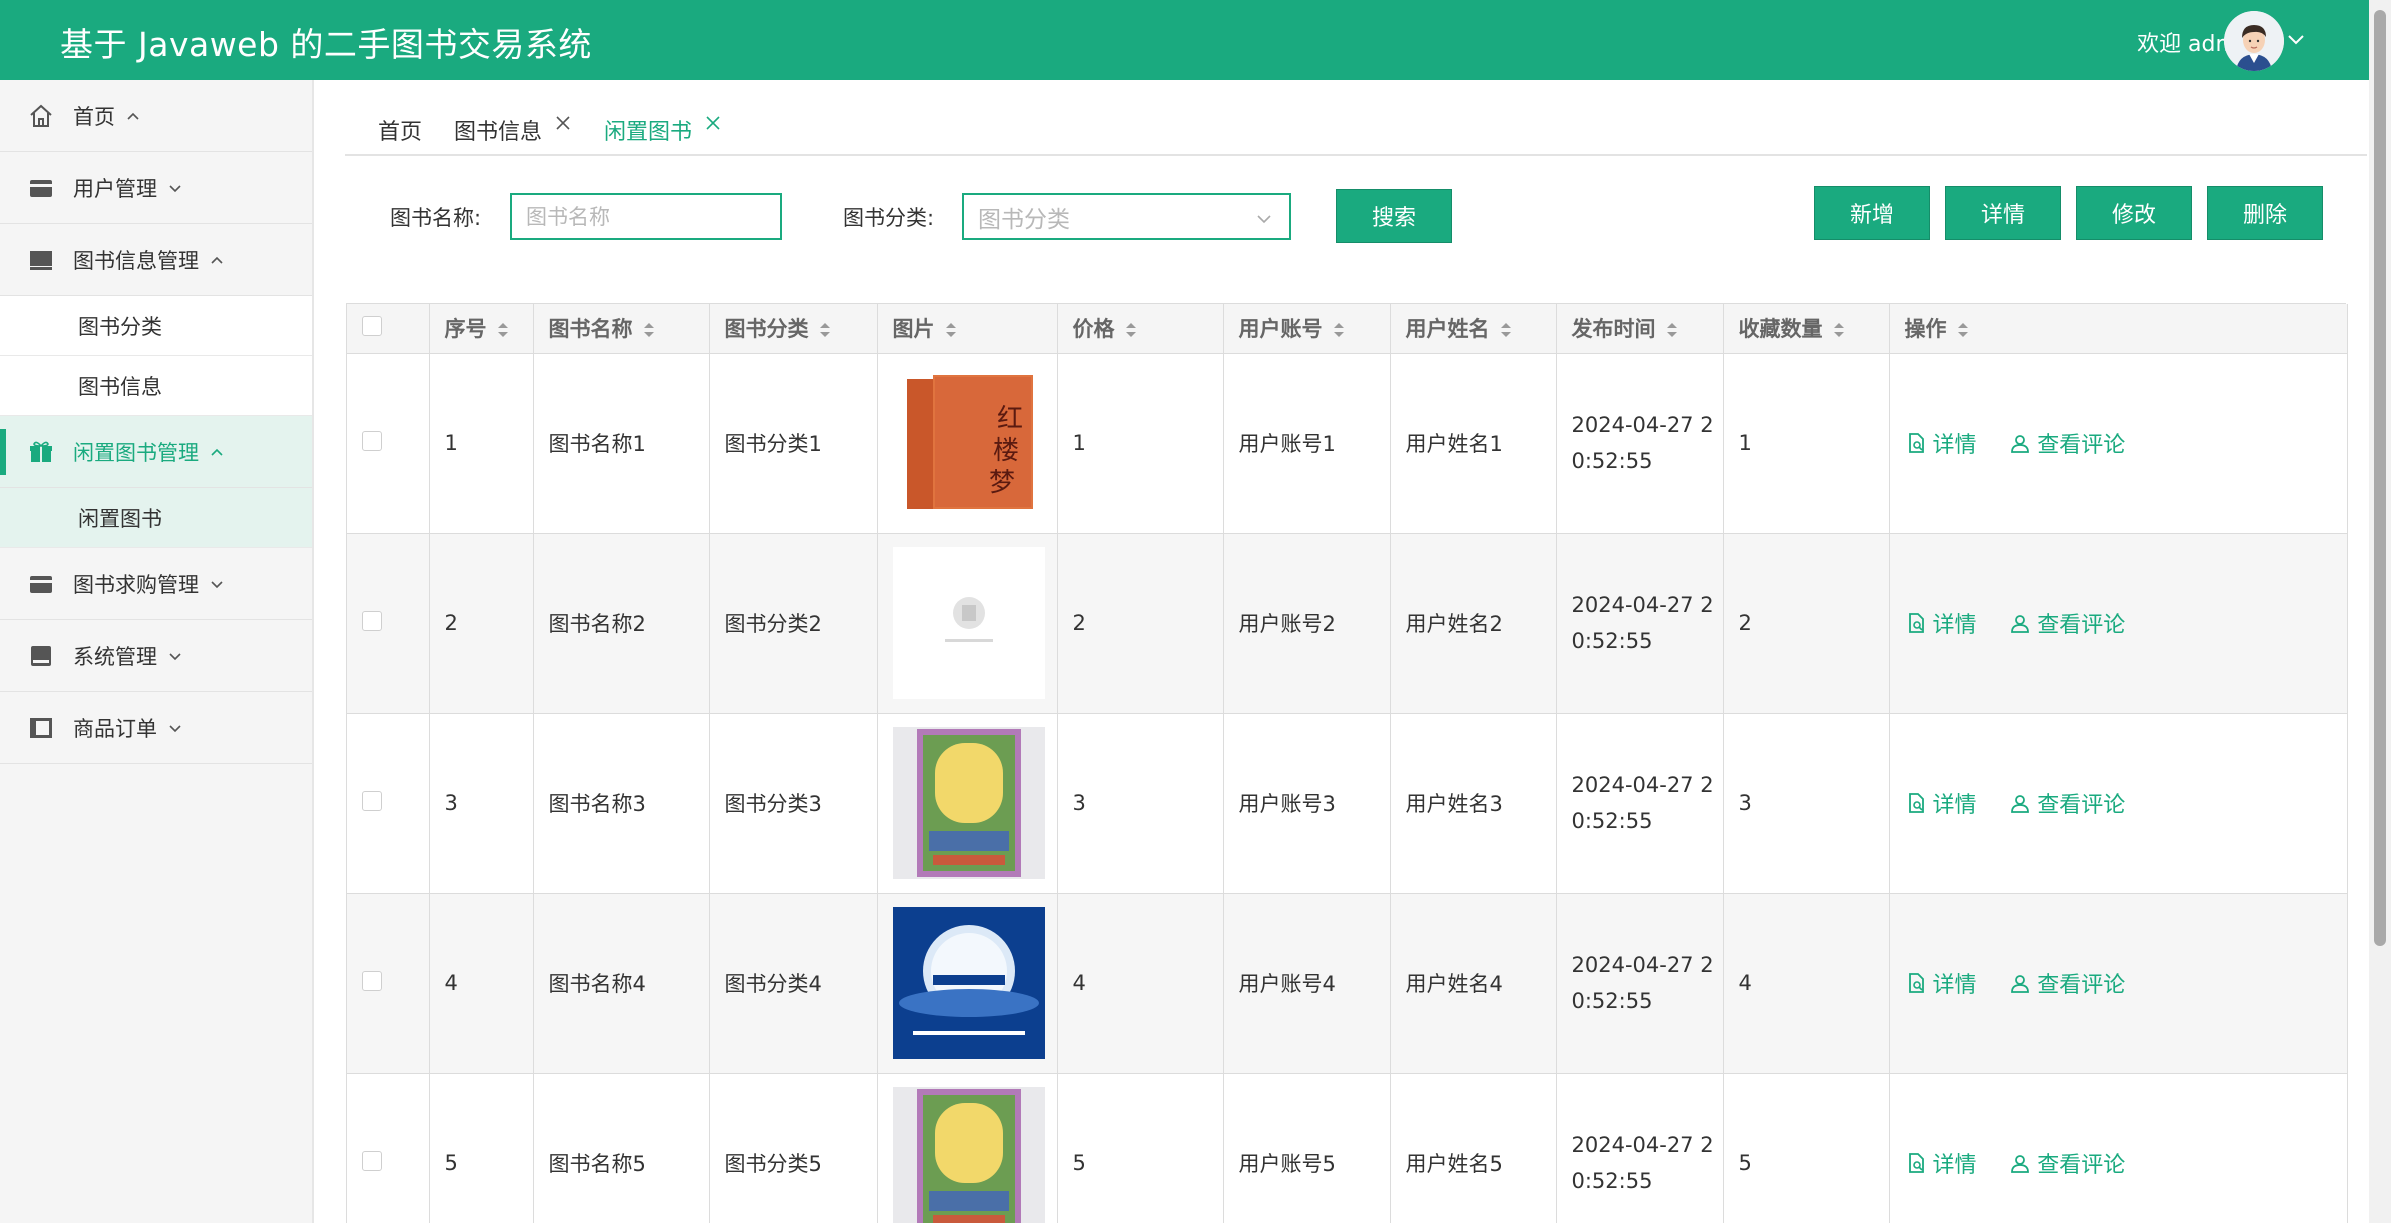 The height and width of the screenshot is (1223, 2391). I want to click on scrollbar-thumb, so click(2380, 478).